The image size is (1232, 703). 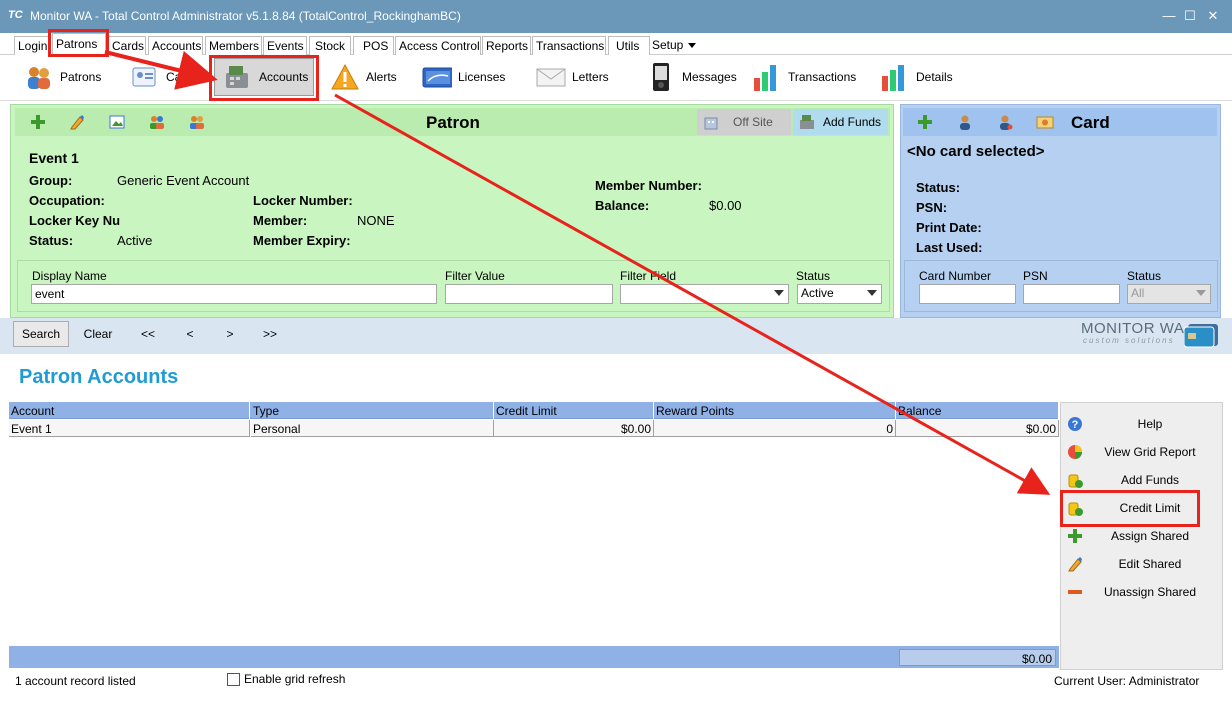 What do you see at coordinates (161, 70) in the screenshot?
I see `arrow-to-accounts` at bounding box center [161, 70].